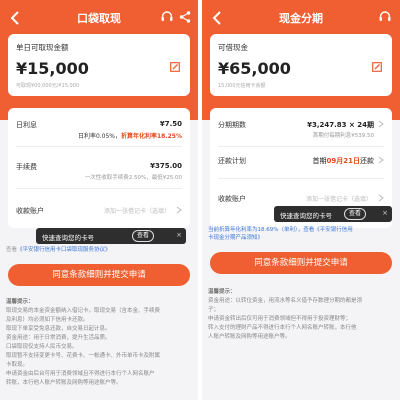 This screenshot has width=400, height=400. I want to click on tip-line: 子；, so click(214, 310).